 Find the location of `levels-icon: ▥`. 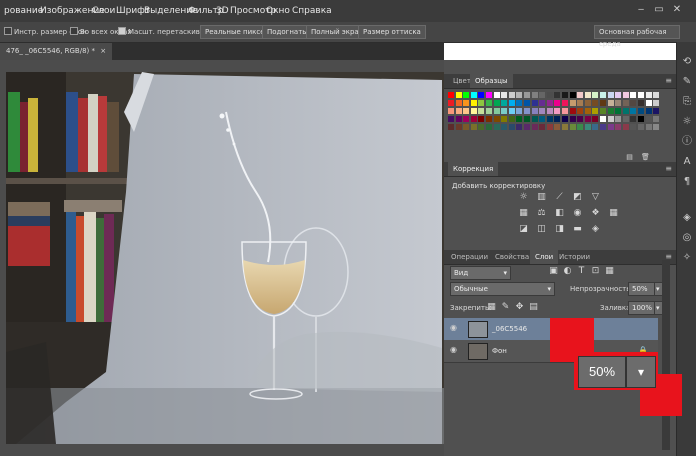

levels-icon: ▥ is located at coordinates (541, 197).